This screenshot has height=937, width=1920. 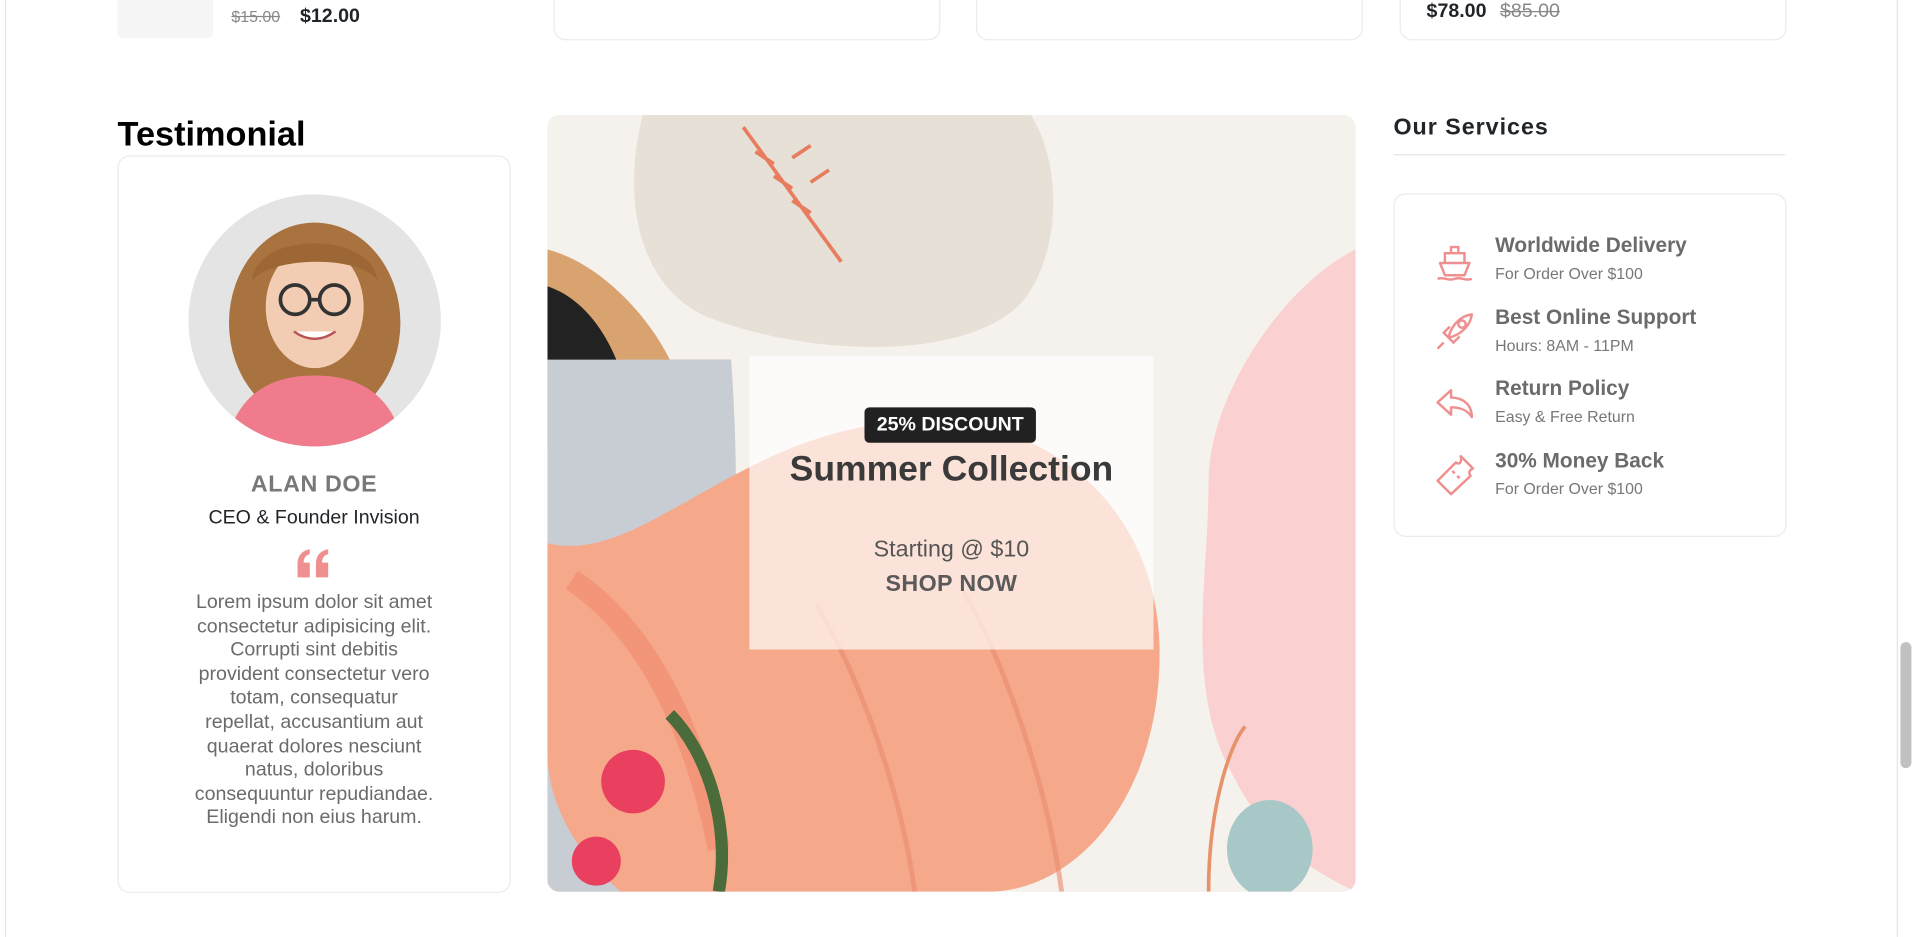 What do you see at coordinates (1589, 155) in the screenshot?
I see `services-divider` at bounding box center [1589, 155].